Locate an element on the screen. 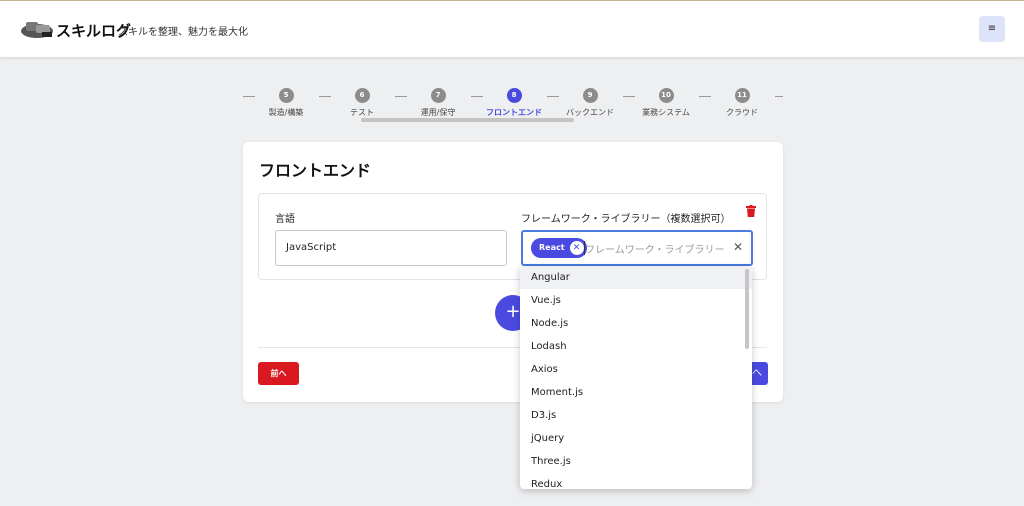  step-label: 運用/保守 is located at coordinates (438, 112).